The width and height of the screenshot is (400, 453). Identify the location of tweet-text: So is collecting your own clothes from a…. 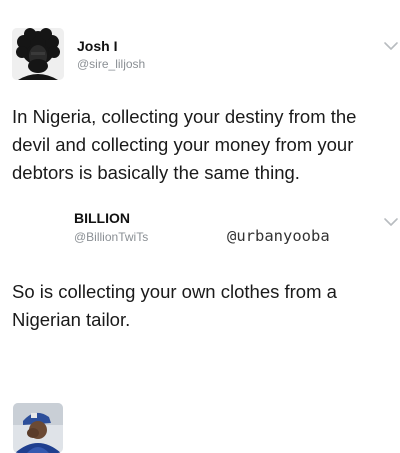
(174, 305).